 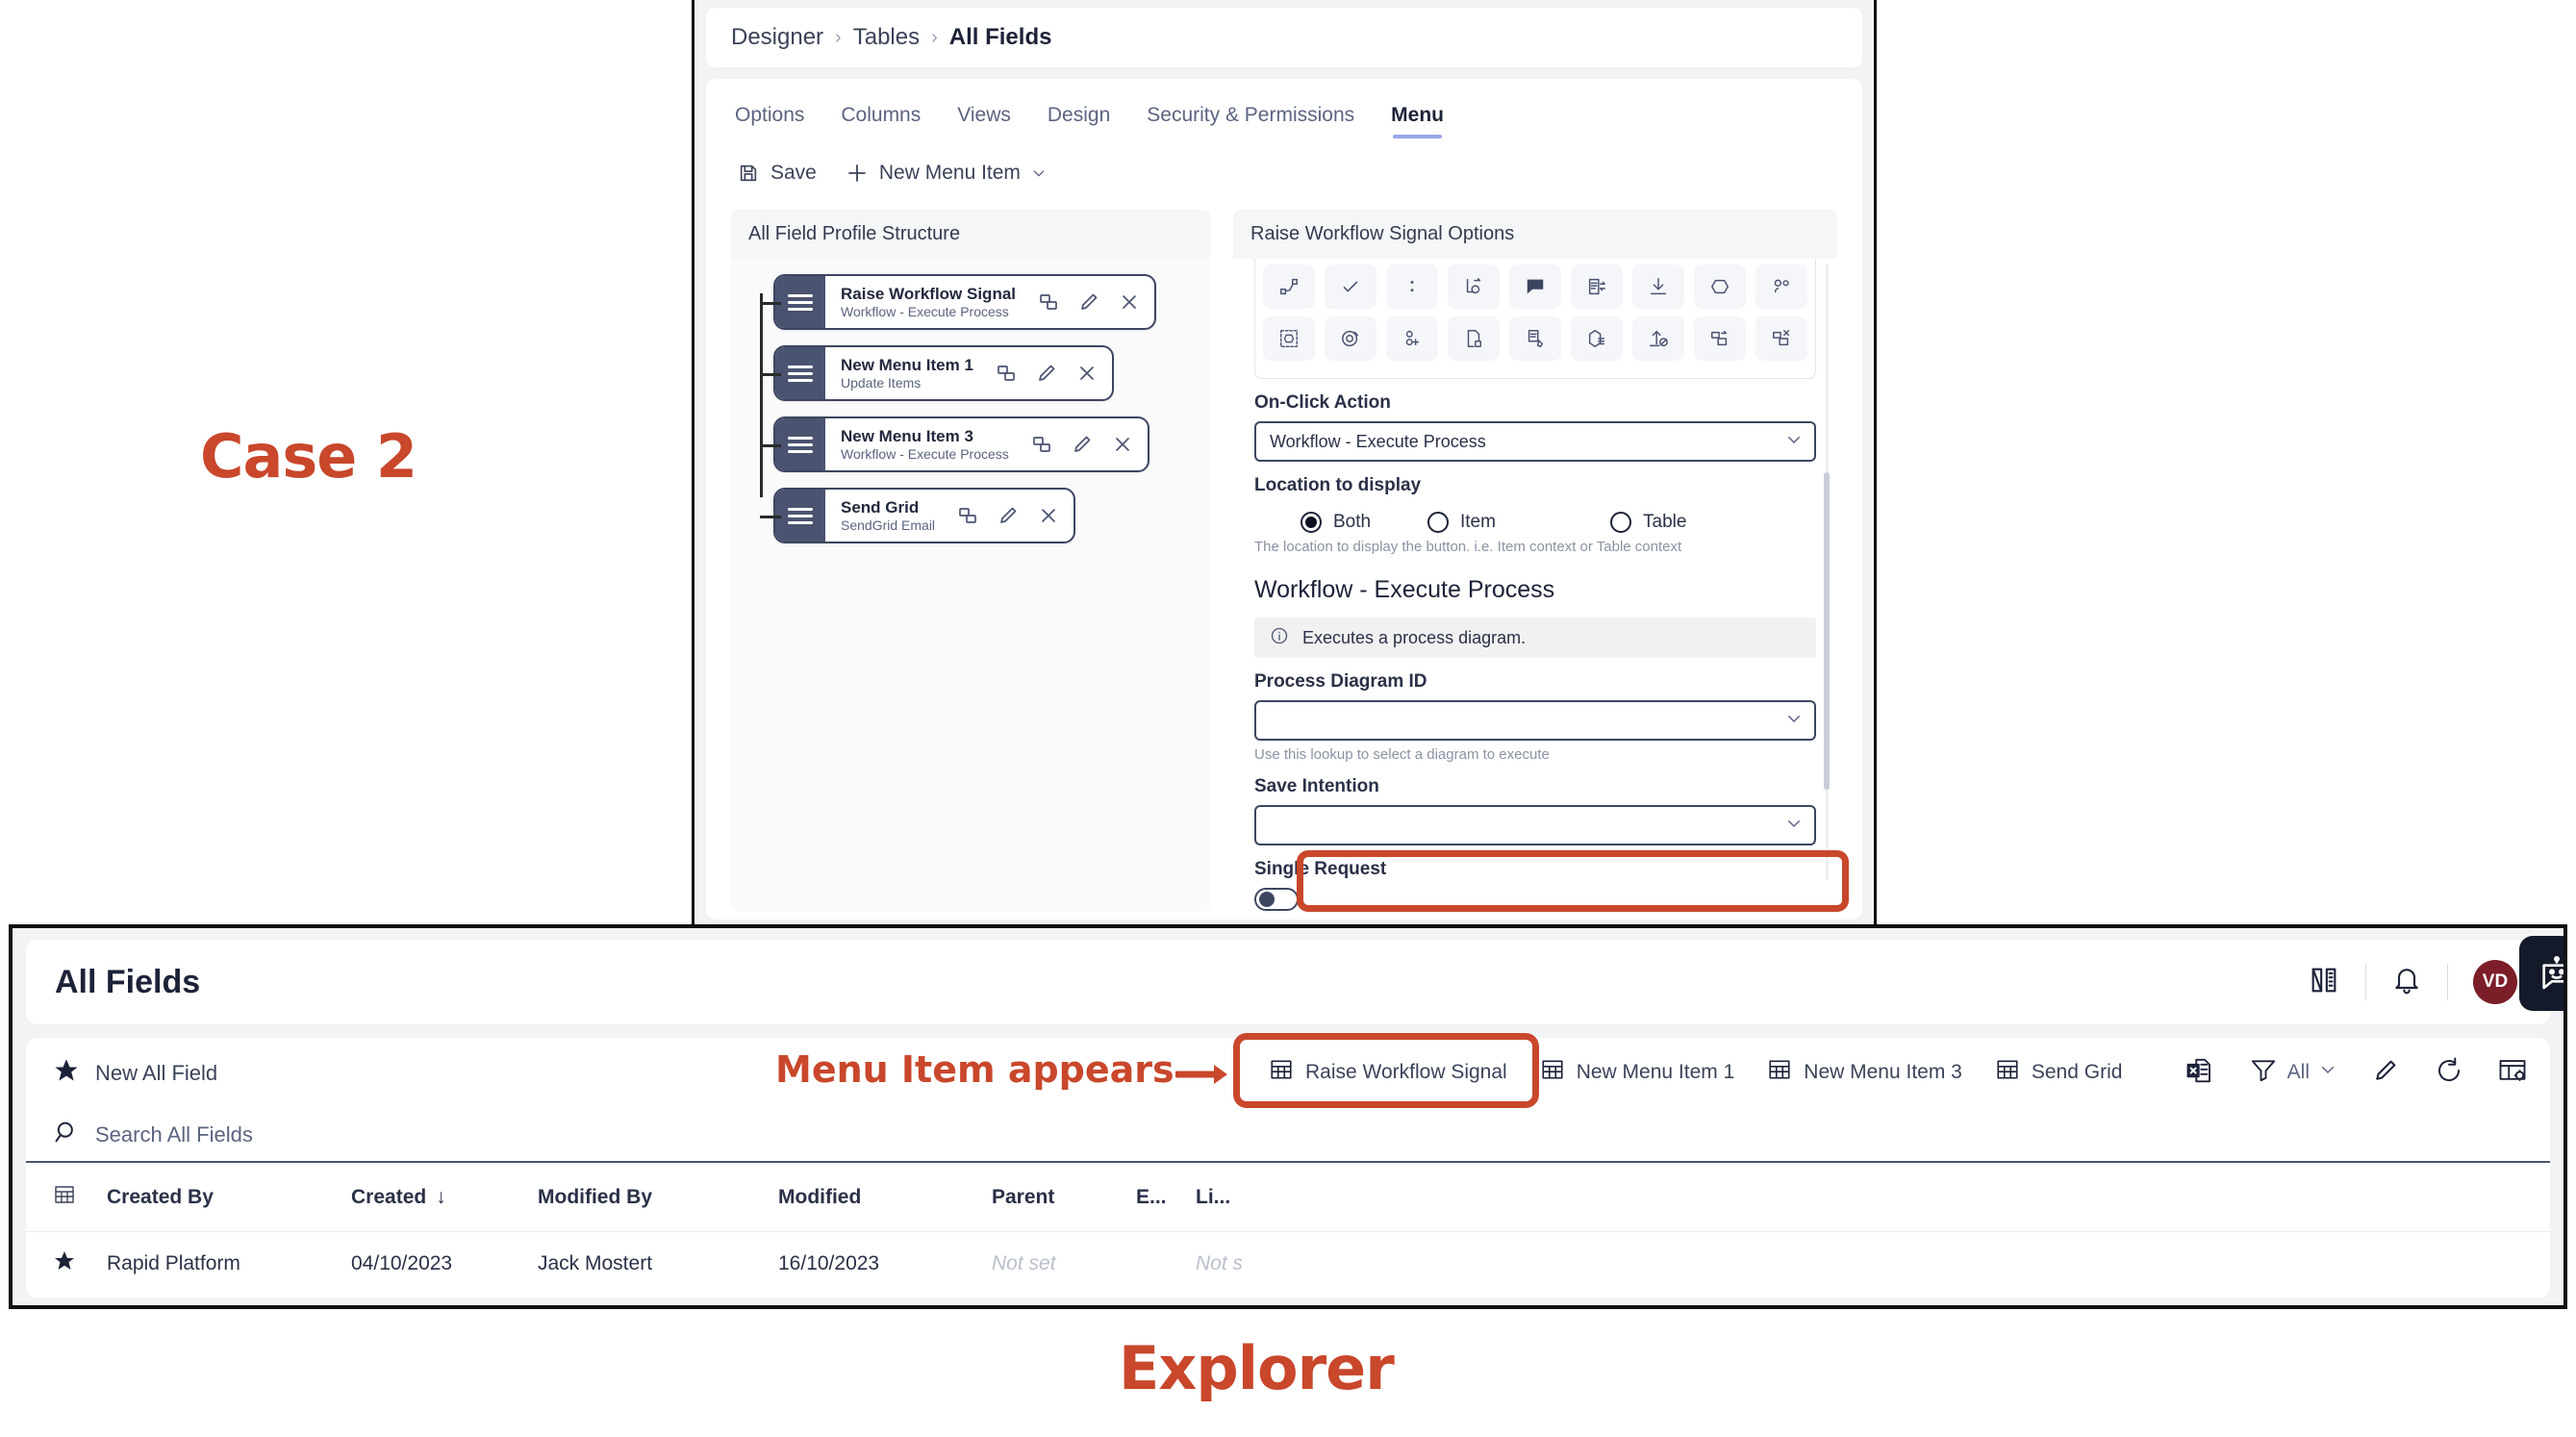 I want to click on breadcrumb-tables: Tables, so click(x=887, y=37).